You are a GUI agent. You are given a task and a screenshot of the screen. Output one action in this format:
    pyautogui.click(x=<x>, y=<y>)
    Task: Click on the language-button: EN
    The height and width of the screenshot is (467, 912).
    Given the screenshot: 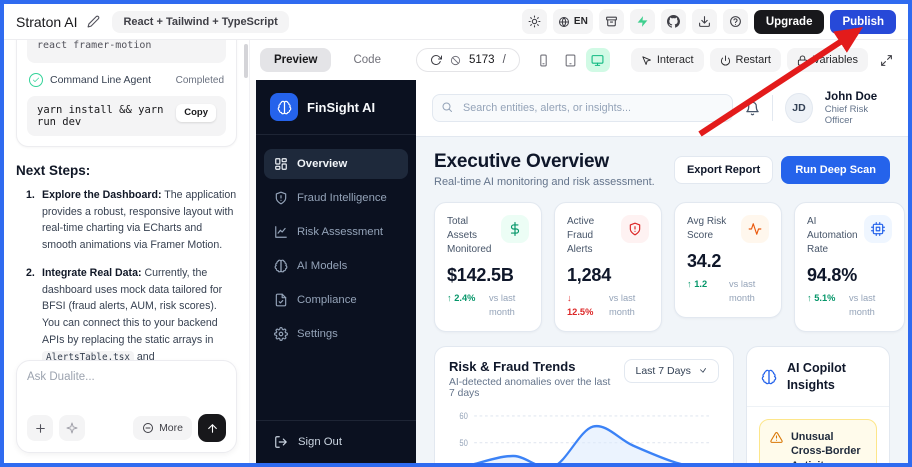 What is the action you would take?
    pyautogui.click(x=572, y=21)
    